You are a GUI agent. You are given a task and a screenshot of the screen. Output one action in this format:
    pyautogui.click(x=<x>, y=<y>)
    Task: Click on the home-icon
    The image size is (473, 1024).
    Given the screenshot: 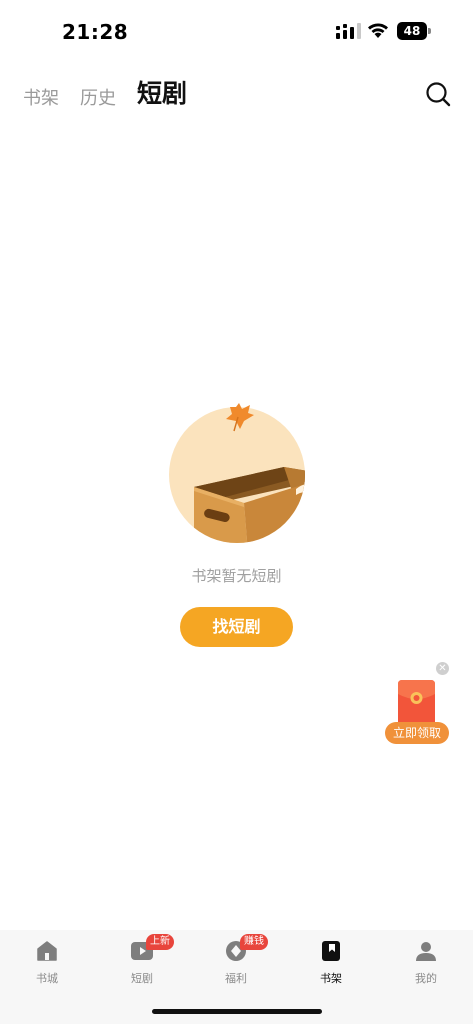 What is the action you would take?
    pyautogui.click(x=47, y=951)
    